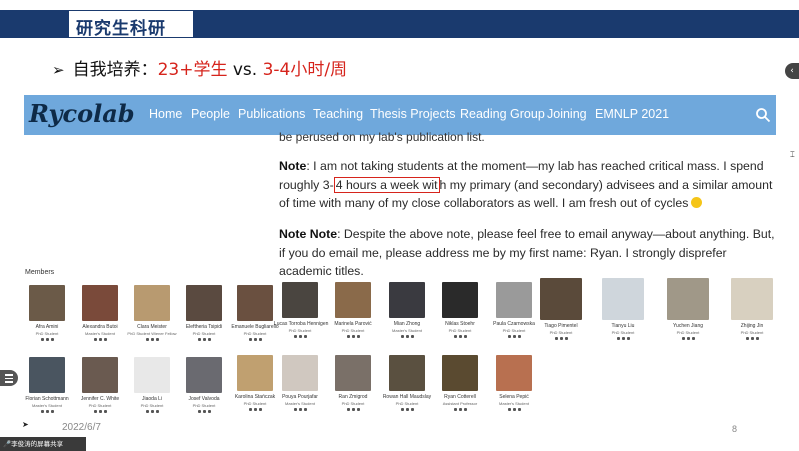  What do you see at coordinates (412, 114) in the screenshot?
I see `nav-thesis-projects: Thesis Projects` at bounding box center [412, 114].